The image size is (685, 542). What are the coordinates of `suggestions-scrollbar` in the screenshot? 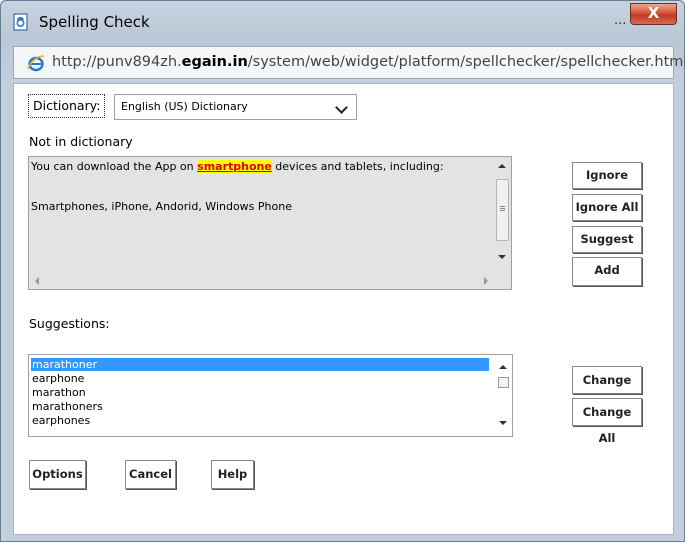 It's located at (503, 395).